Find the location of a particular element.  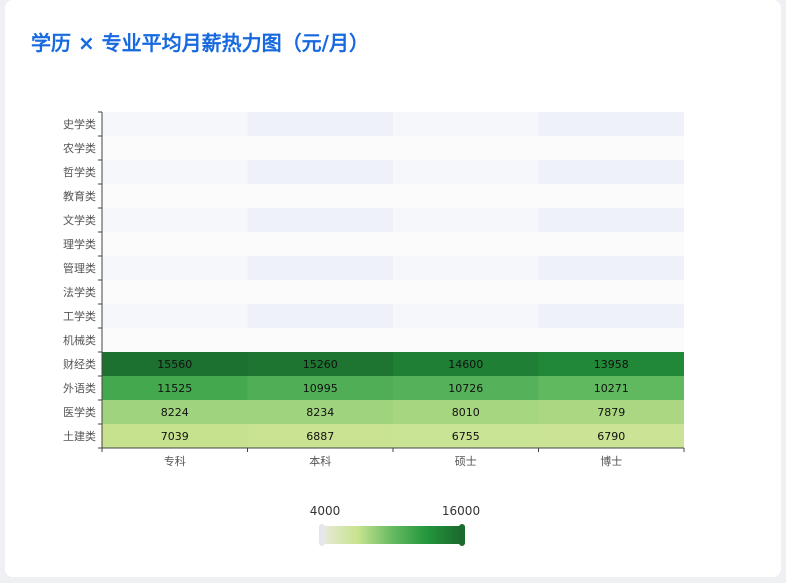

y-tick-label: 管理类 is located at coordinates (79, 268).